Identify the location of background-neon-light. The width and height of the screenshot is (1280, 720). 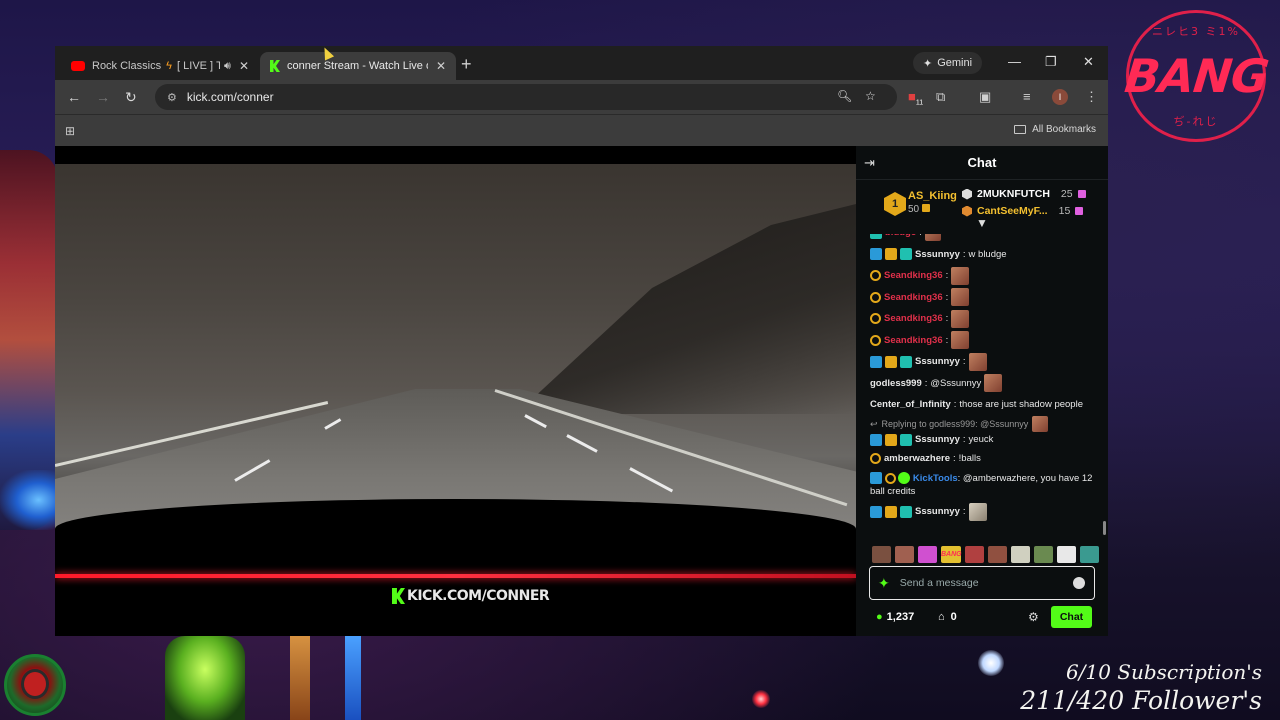
(300, 678).